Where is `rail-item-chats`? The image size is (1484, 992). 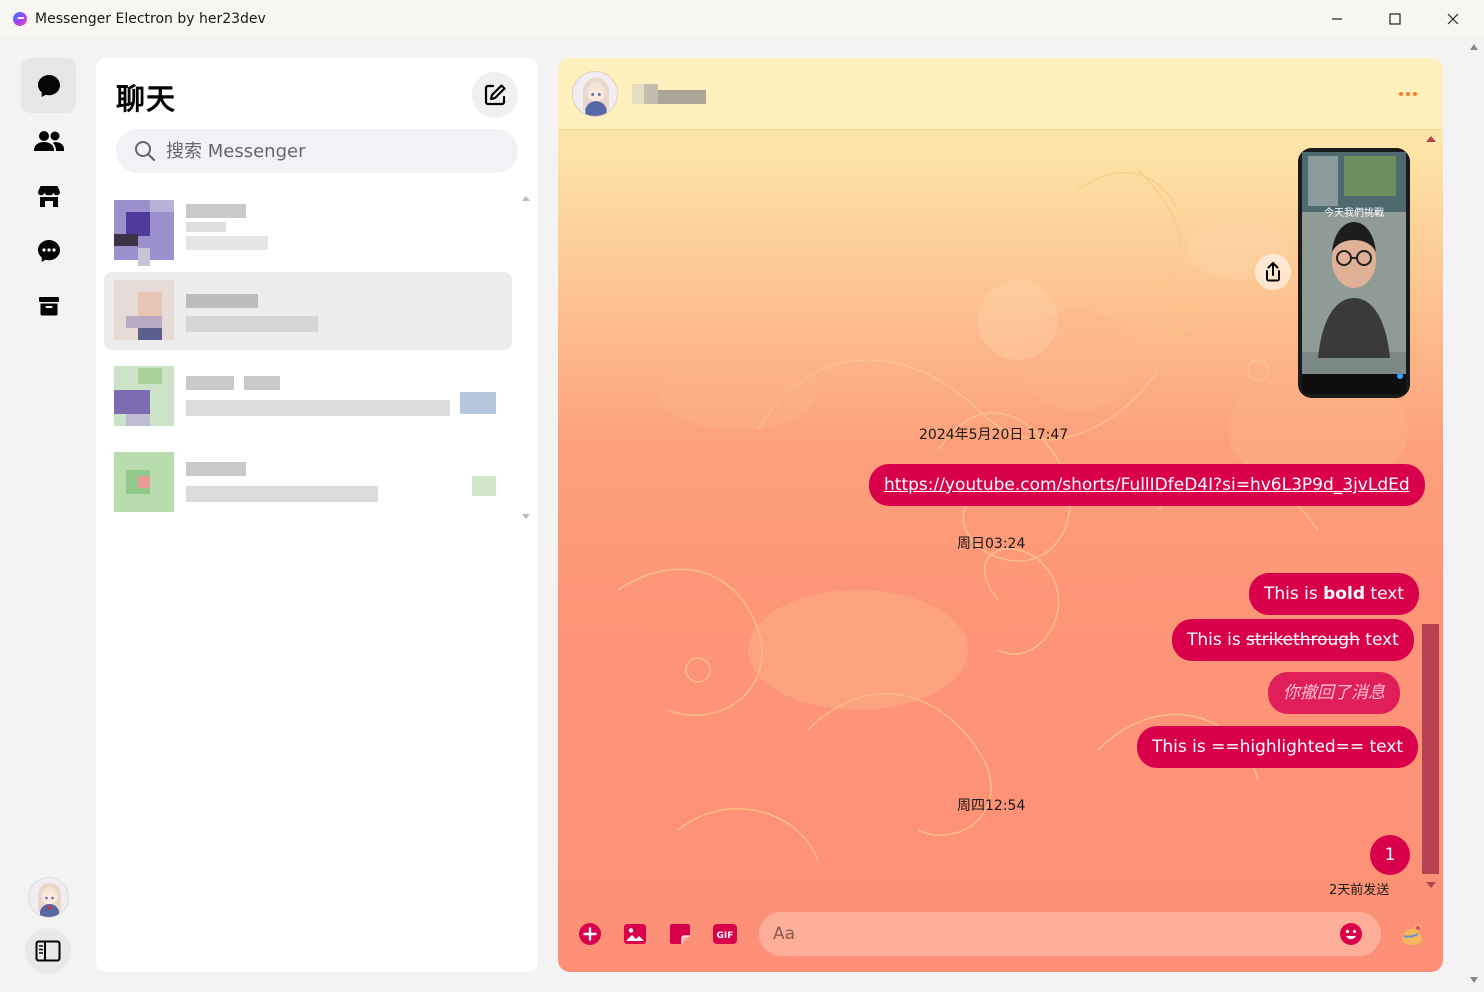
rail-item-chats is located at coordinates (48, 85).